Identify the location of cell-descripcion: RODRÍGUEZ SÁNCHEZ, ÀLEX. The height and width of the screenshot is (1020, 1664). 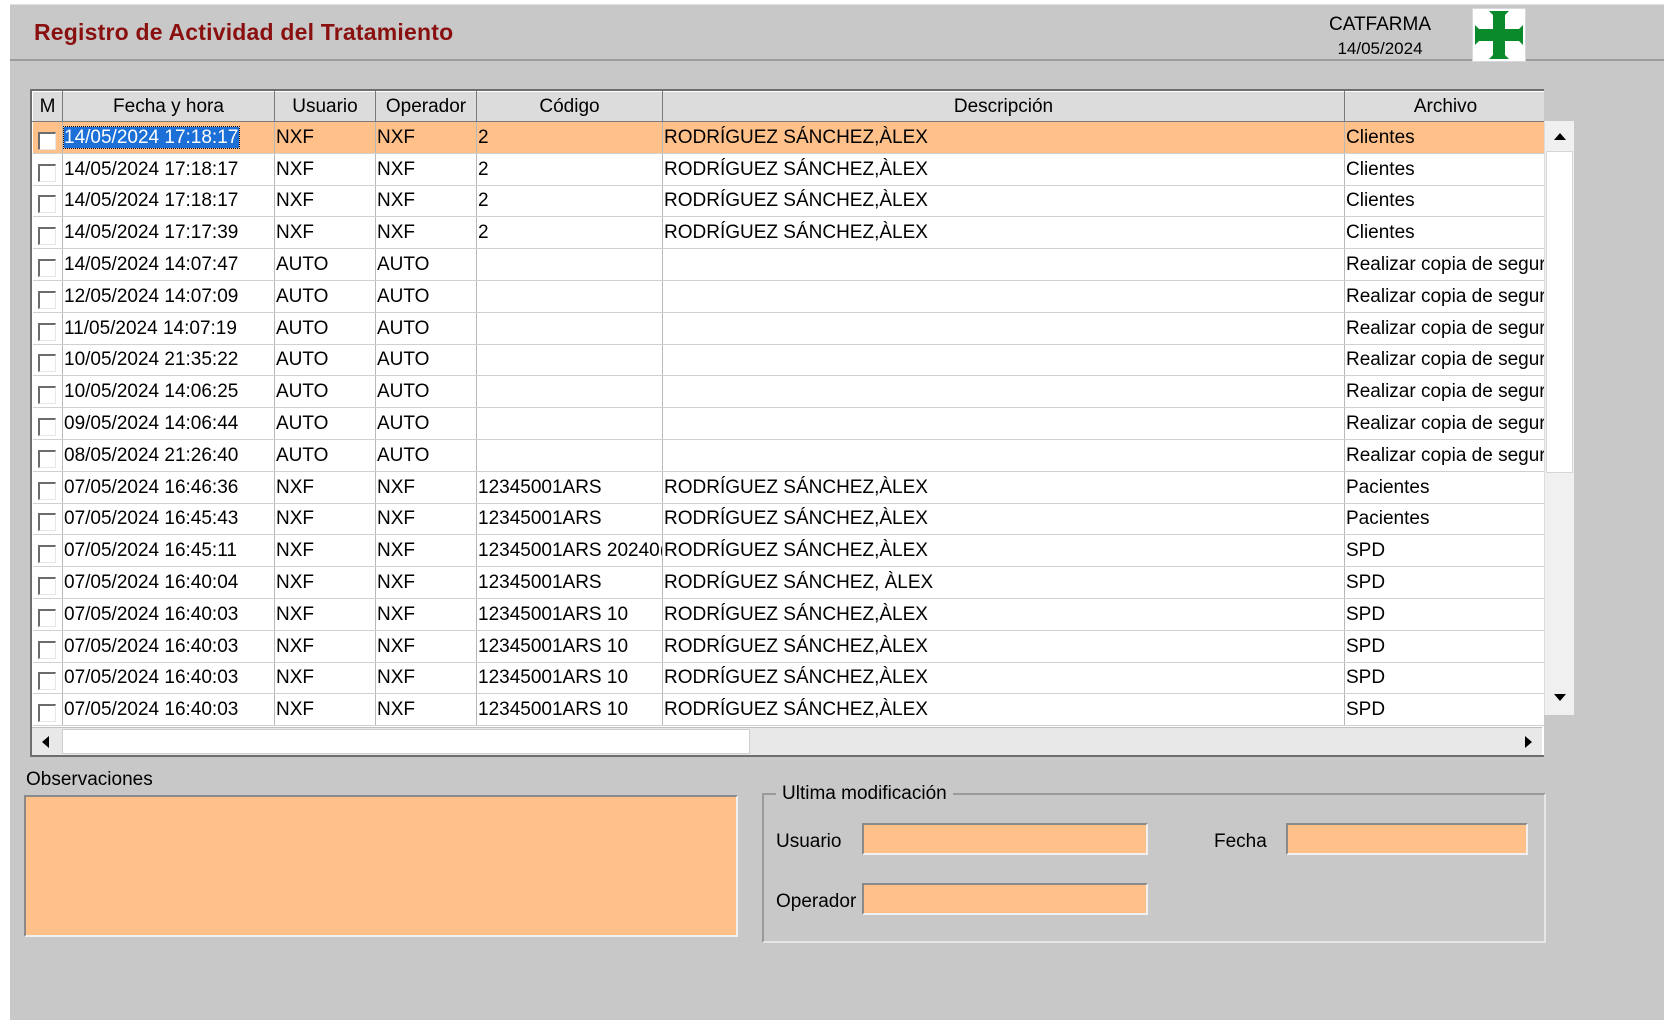
(1003, 582).